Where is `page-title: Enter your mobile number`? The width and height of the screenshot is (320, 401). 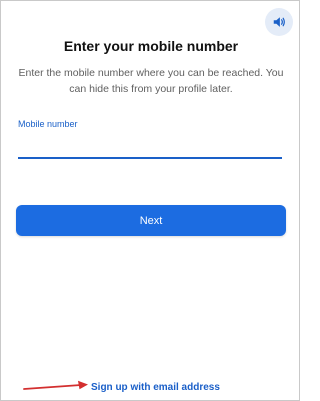
page-title: Enter your mobile number is located at coordinates (151, 46).